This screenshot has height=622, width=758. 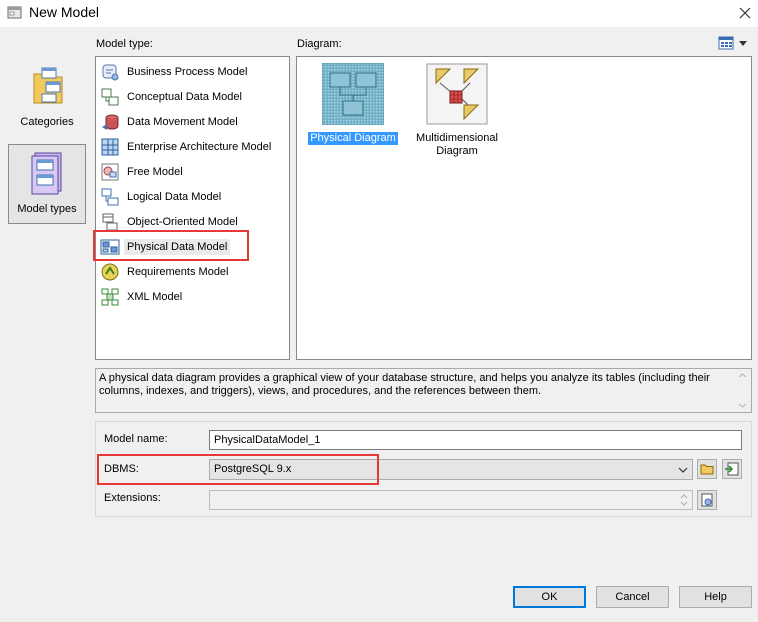 What do you see at coordinates (684, 500) in the screenshot?
I see `spinner-icon` at bounding box center [684, 500].